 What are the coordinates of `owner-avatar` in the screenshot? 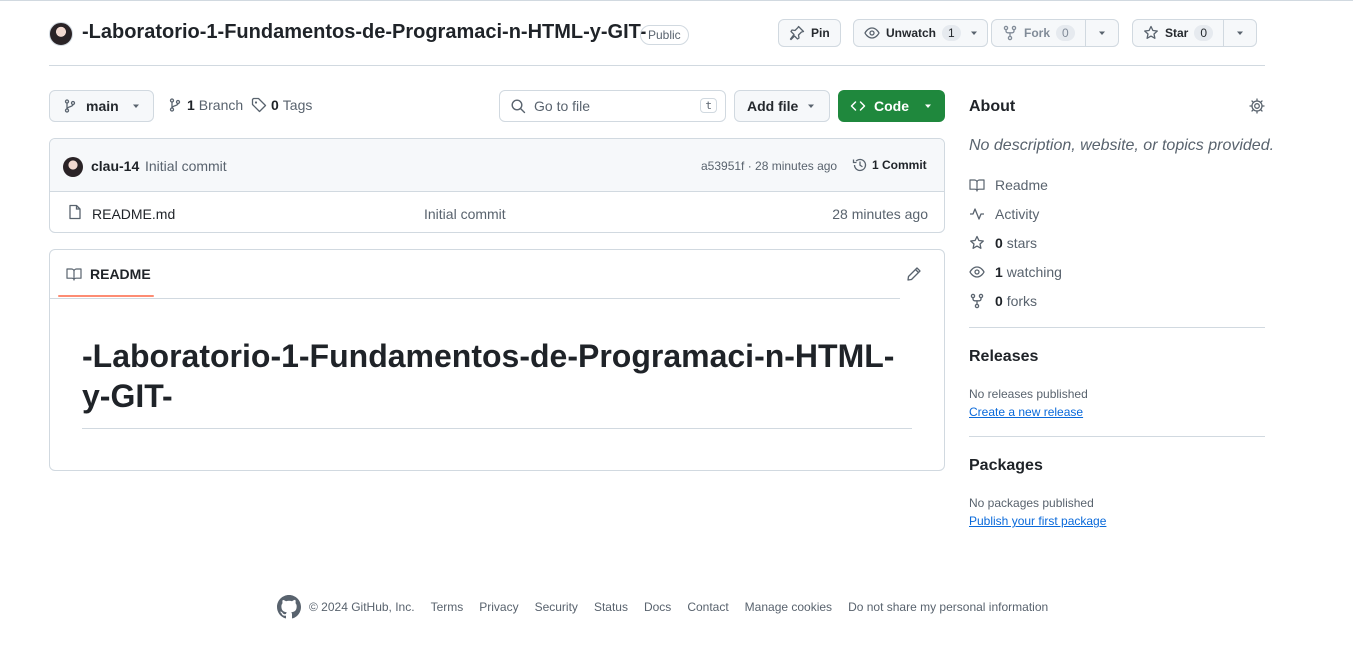 It's located at (61, 34).